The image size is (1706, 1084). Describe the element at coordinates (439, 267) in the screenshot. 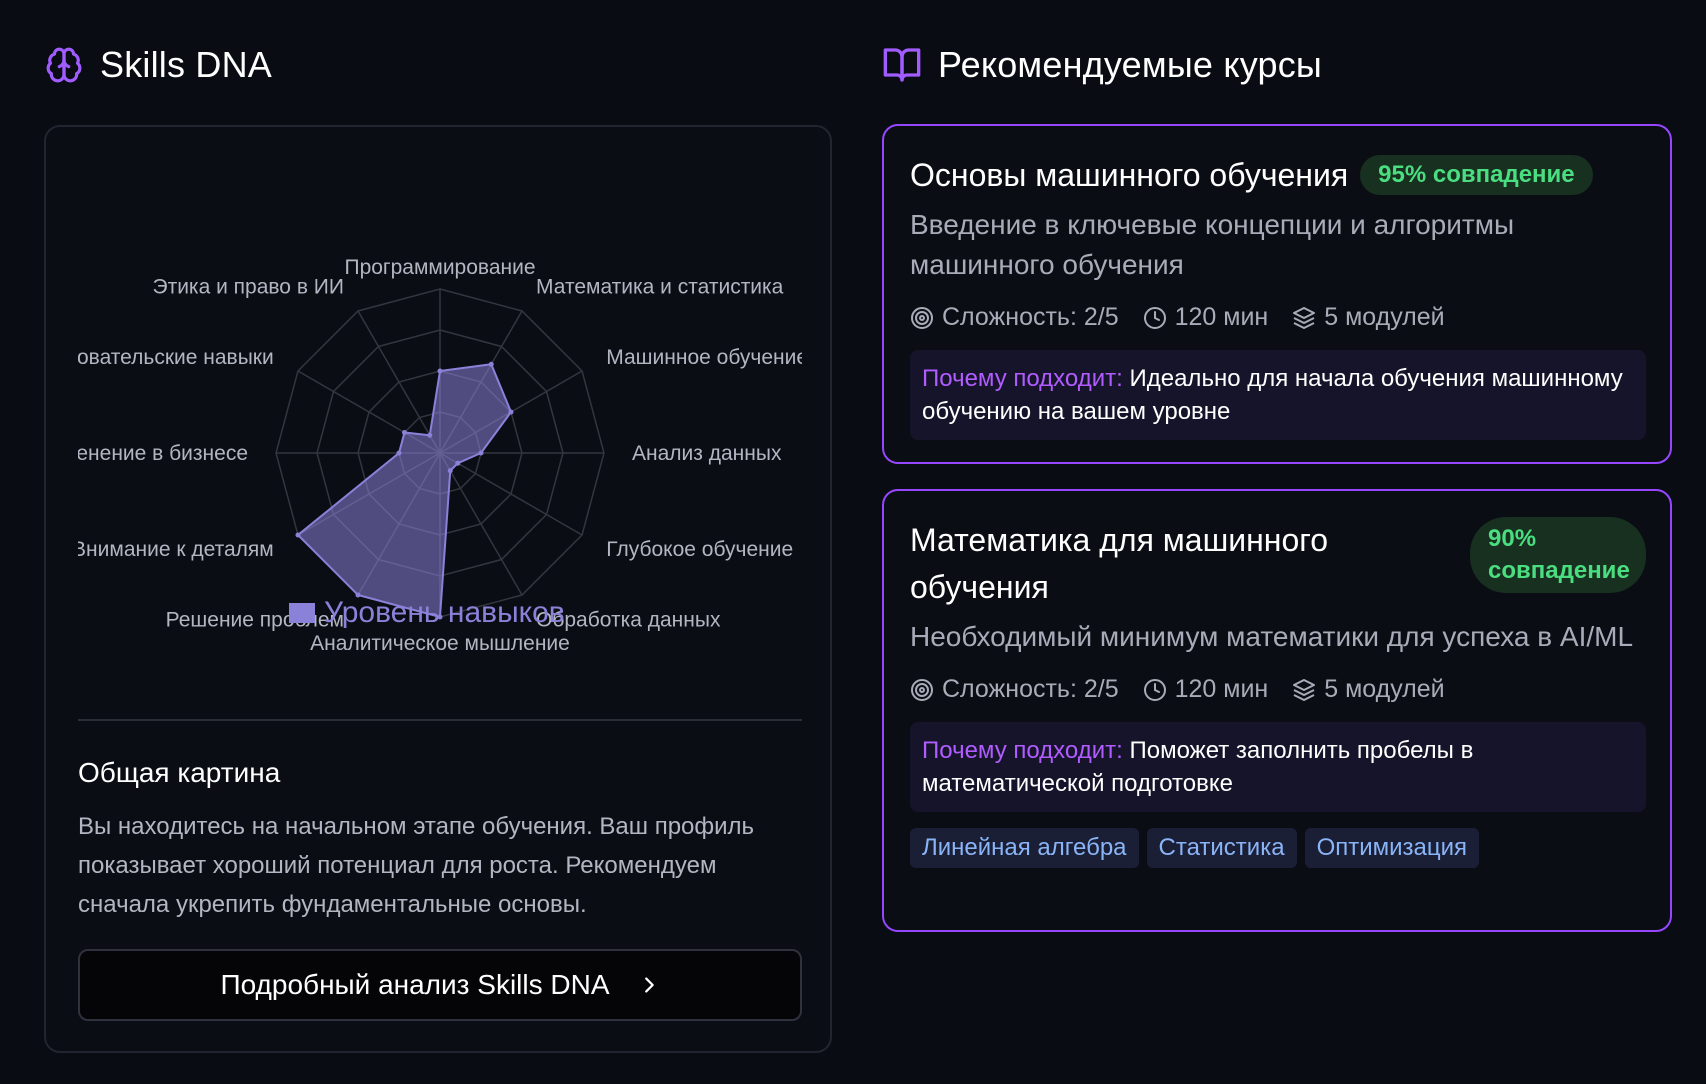

I see `radar-axis-label: Программирование` at that location.